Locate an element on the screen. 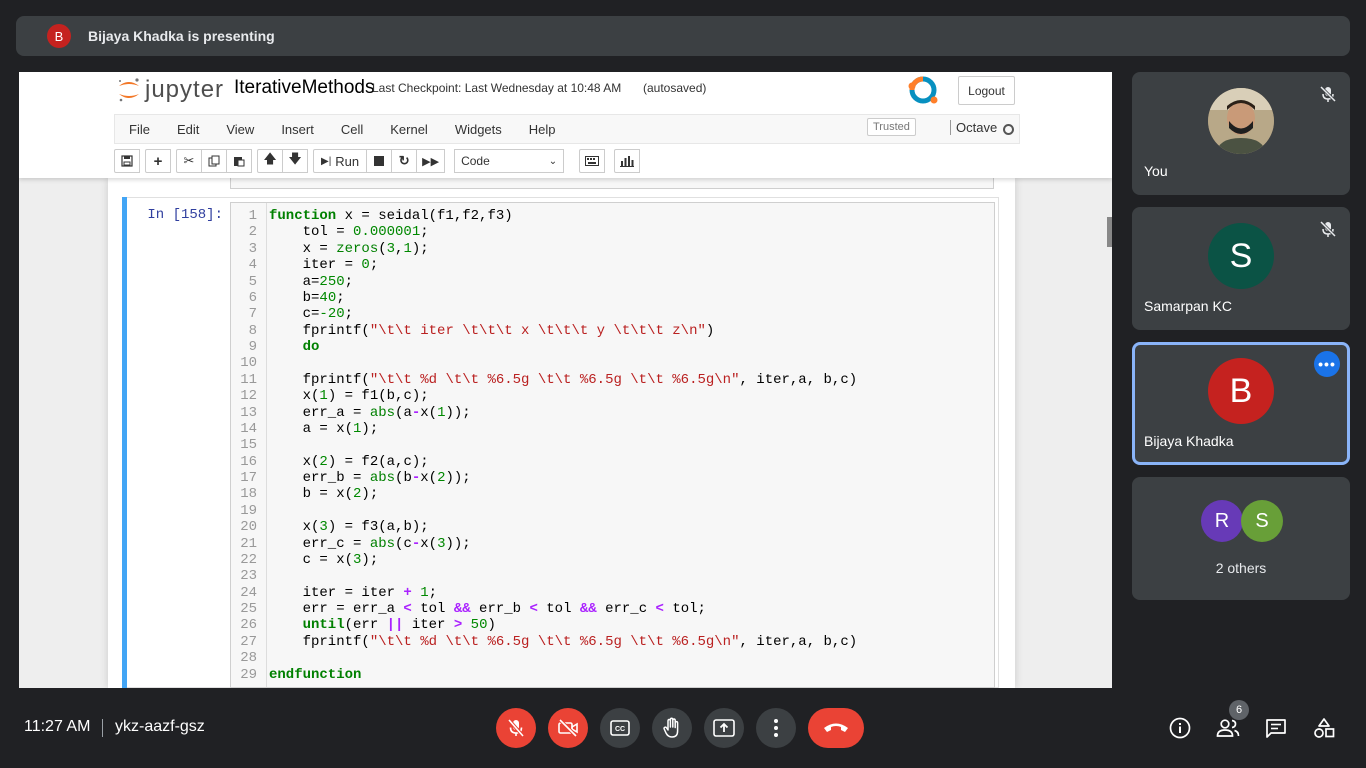 The height and width of the screenshot is (768, 1366). code-token: && is located at coordinates (462, 609).